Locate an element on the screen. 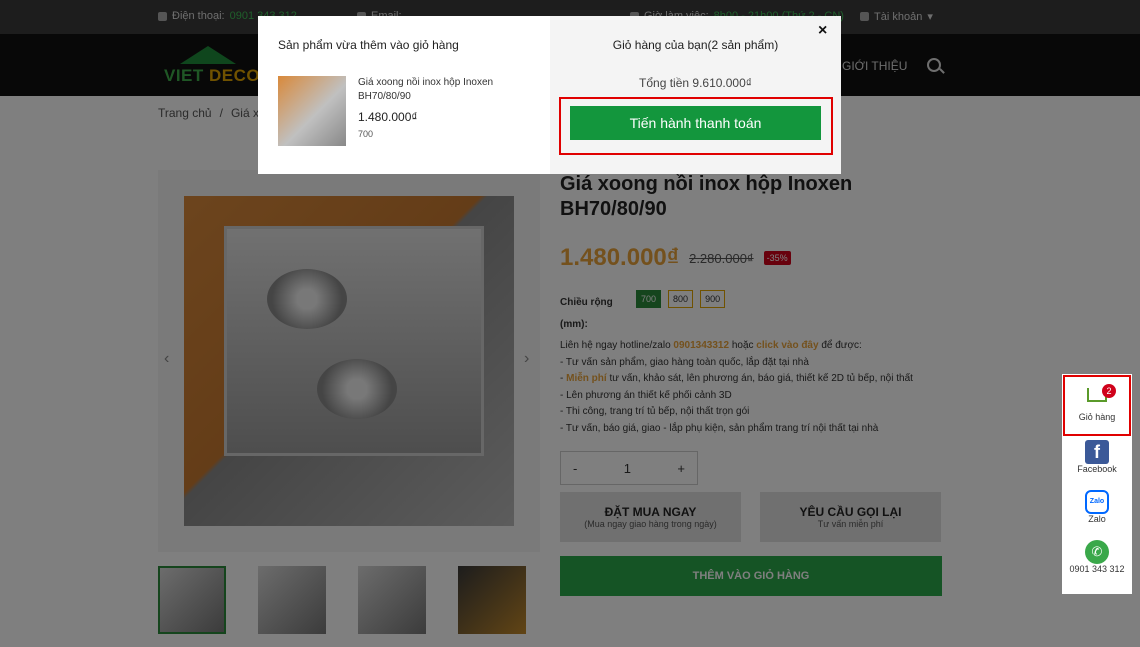 This screenshot has height=647, width=1140. cart-summary-title: Giỏ hàng của bạn(2 sản phẩm) is located at coordinates (695, 45).